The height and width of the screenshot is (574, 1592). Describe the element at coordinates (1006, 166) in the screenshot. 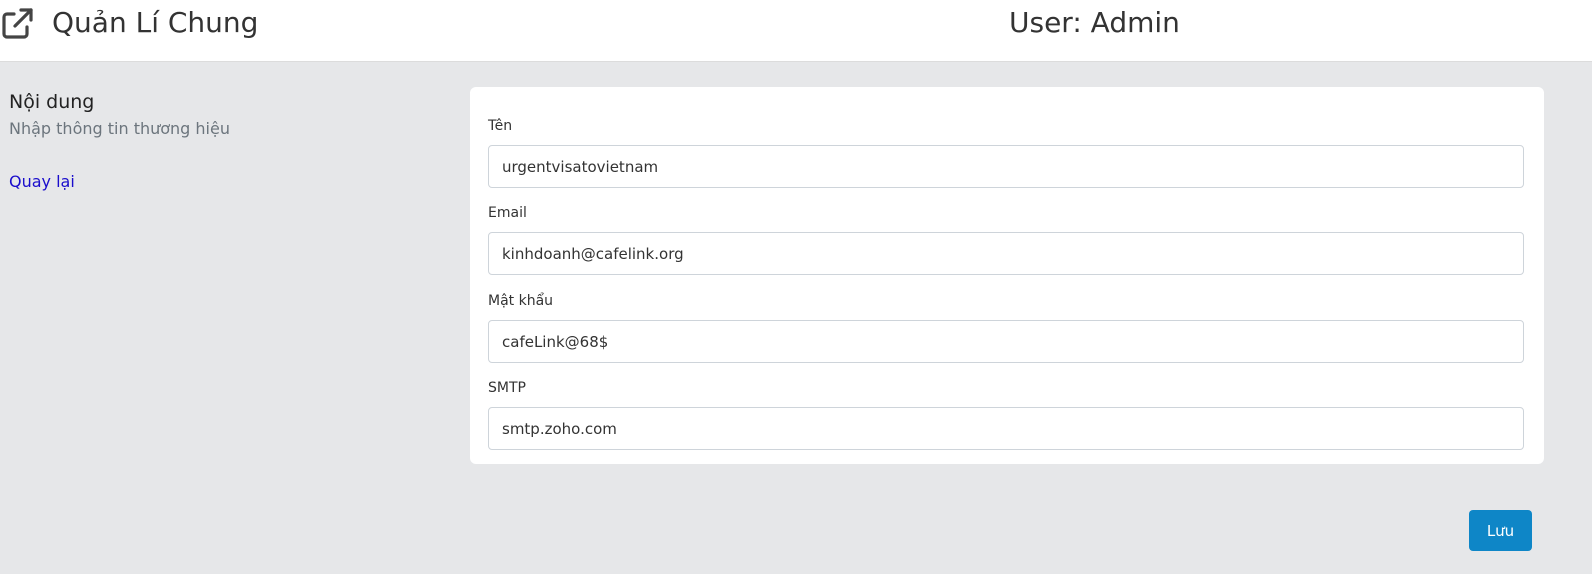

I see `name-input` at that location.